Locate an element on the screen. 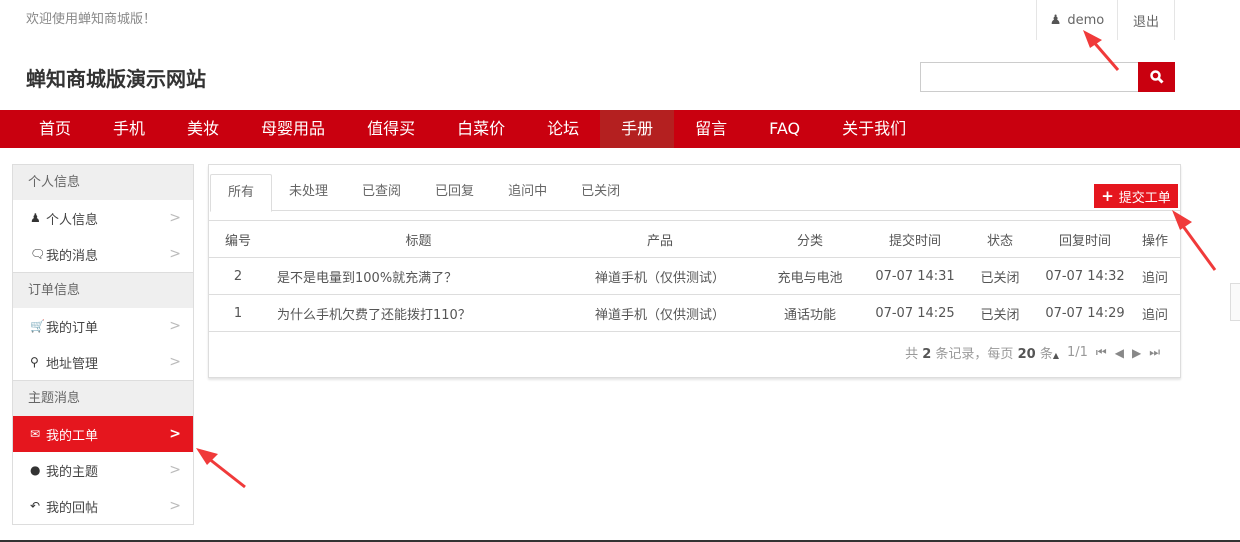 This screenshot has width=1240, height=542. tab: 追问中 is located at coordinates (527, 192).